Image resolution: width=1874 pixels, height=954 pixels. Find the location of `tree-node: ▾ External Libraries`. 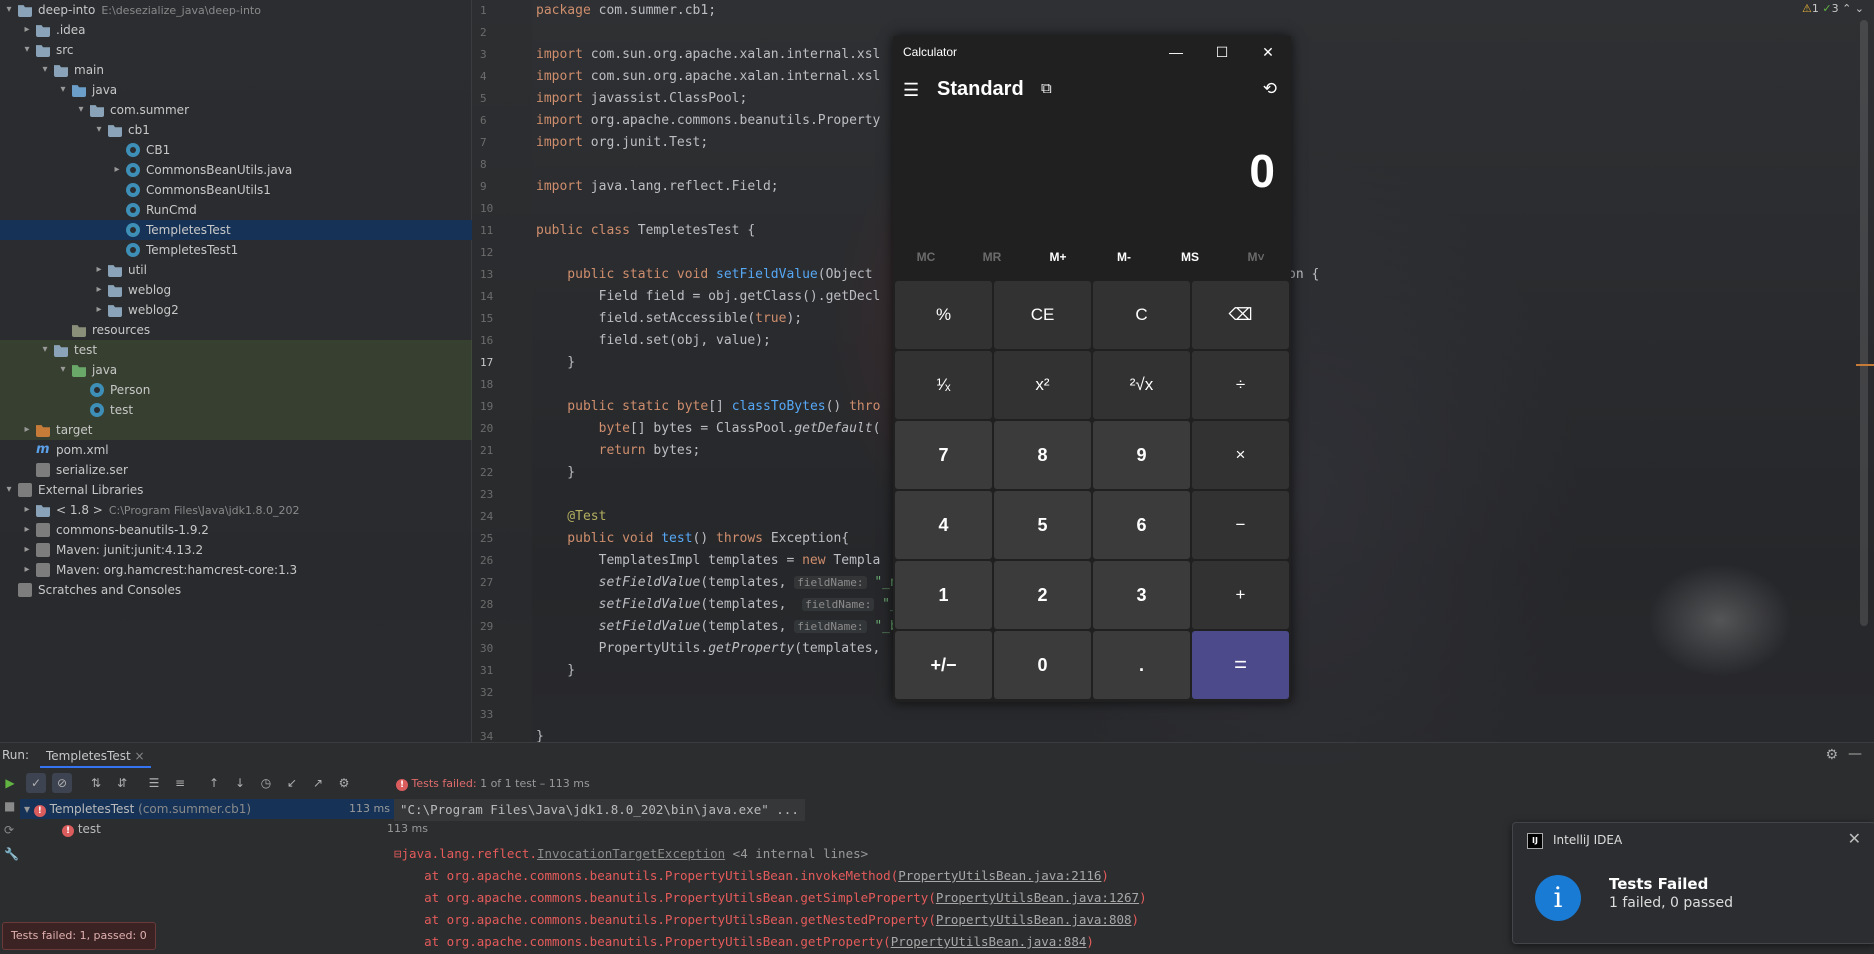

tree-node: ▾ External Libraries is located at coordinates (236, 490).